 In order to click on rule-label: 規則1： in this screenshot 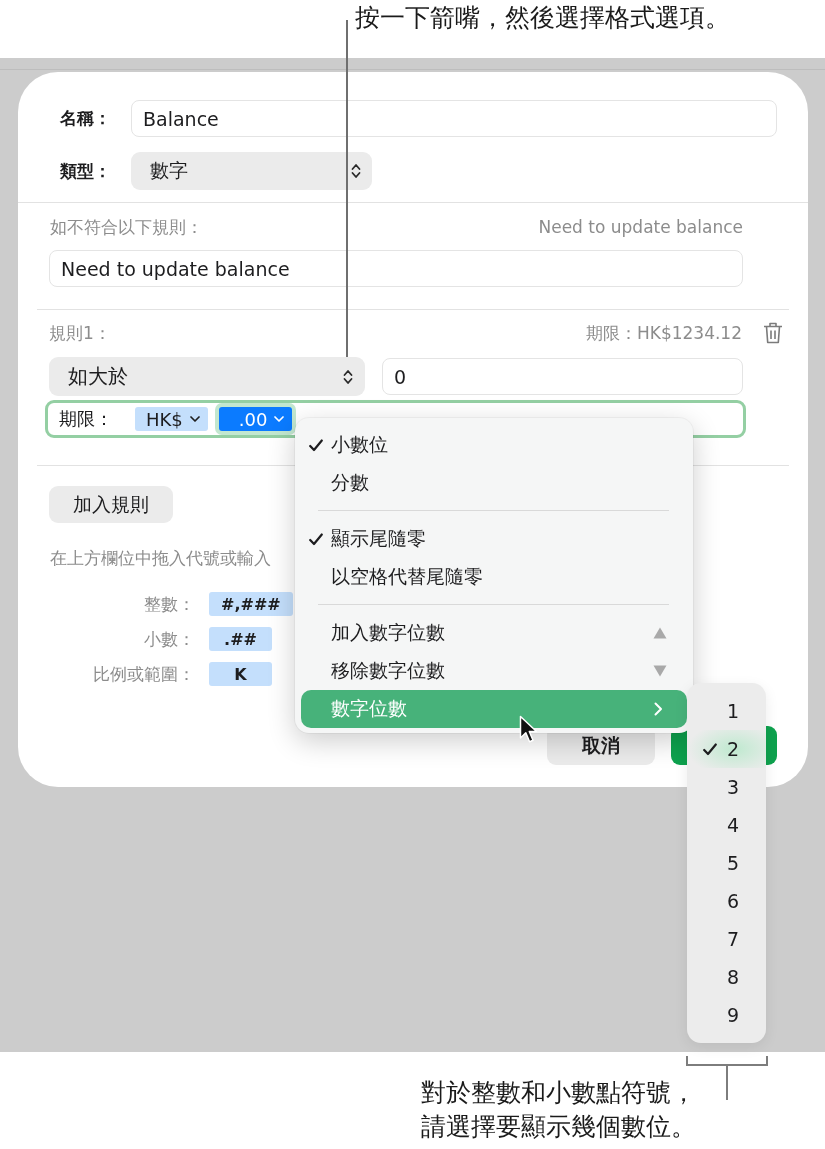, I will do `click(80, 333)`.